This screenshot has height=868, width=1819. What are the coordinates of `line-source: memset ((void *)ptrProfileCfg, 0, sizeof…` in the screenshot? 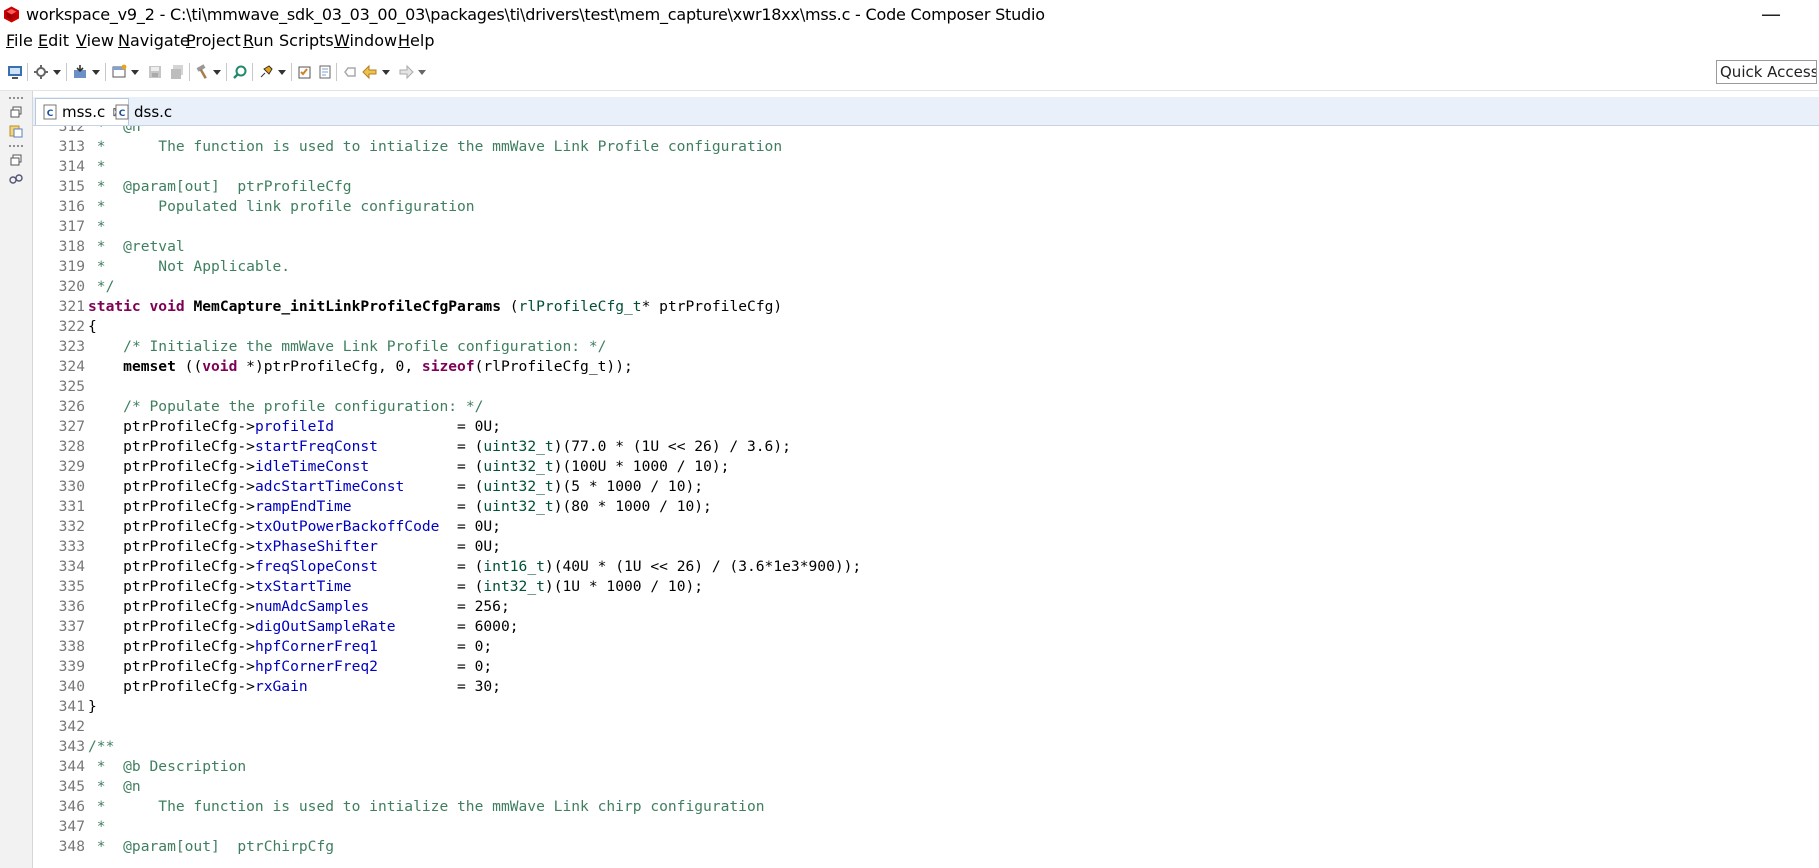 It's located at (360, 367).